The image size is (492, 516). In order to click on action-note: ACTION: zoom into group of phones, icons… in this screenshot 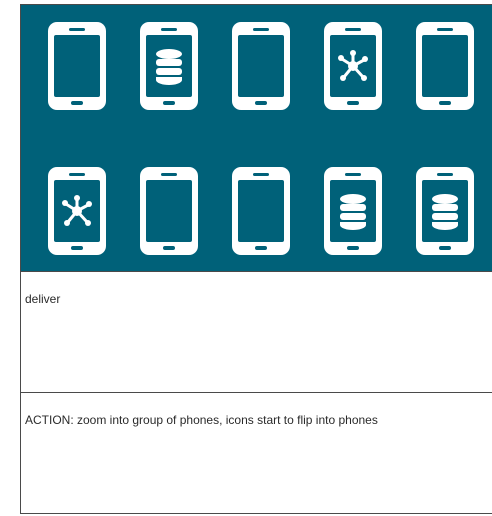, I will do `click(201, 420)`.